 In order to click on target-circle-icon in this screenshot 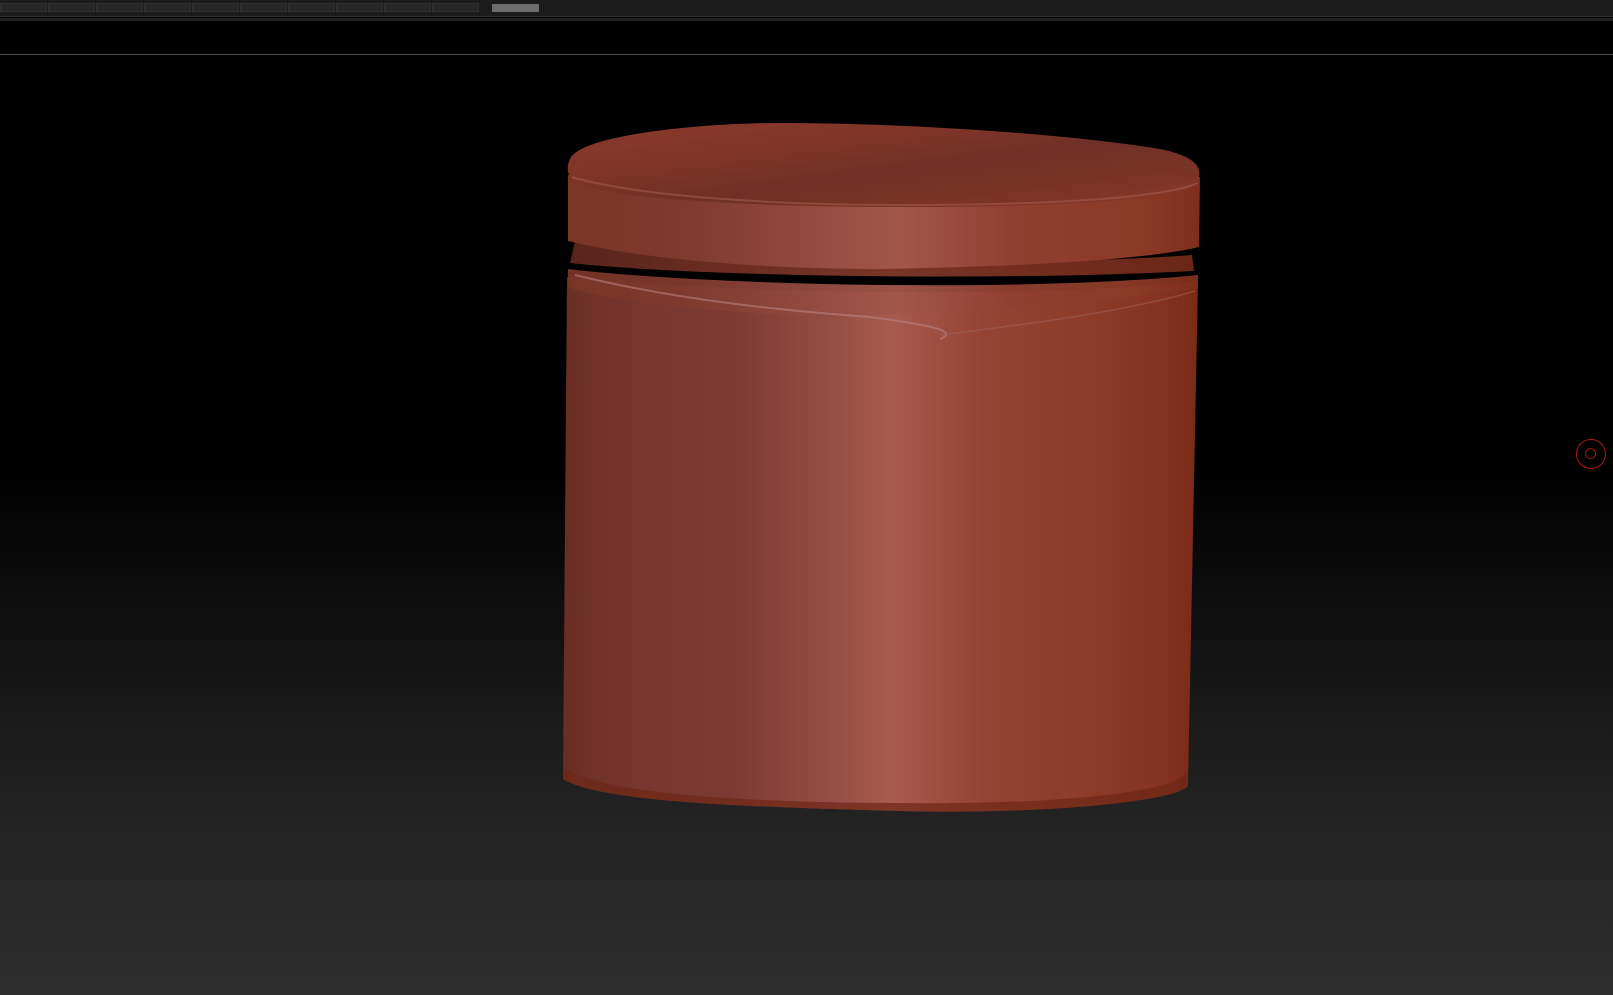, I will do `click(1591, 454)`.